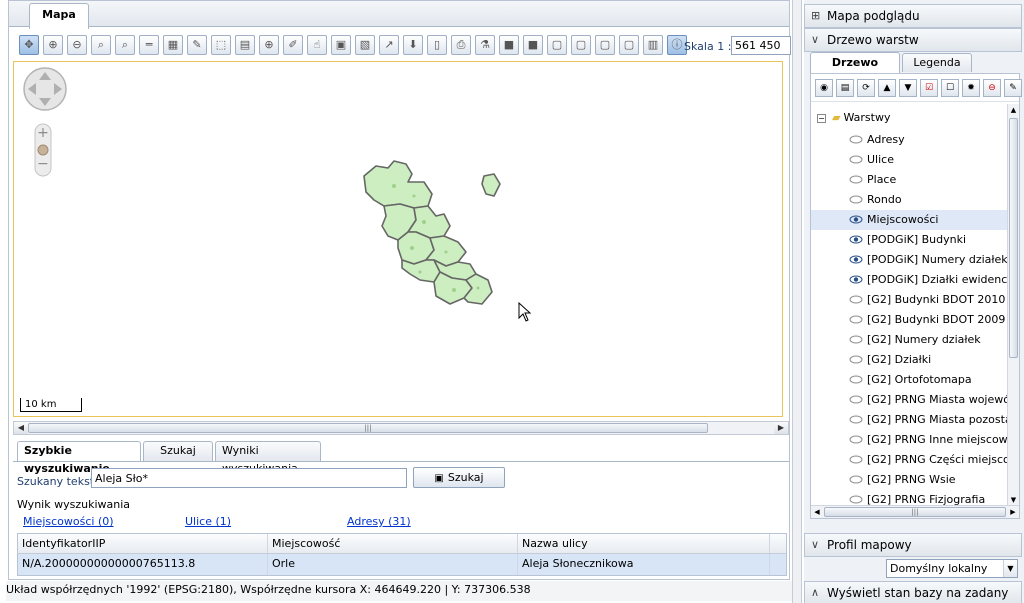 The height and width of the screenshot is (603, 1024). I want to click on remove-icon: ⊖, so click(992, 88).